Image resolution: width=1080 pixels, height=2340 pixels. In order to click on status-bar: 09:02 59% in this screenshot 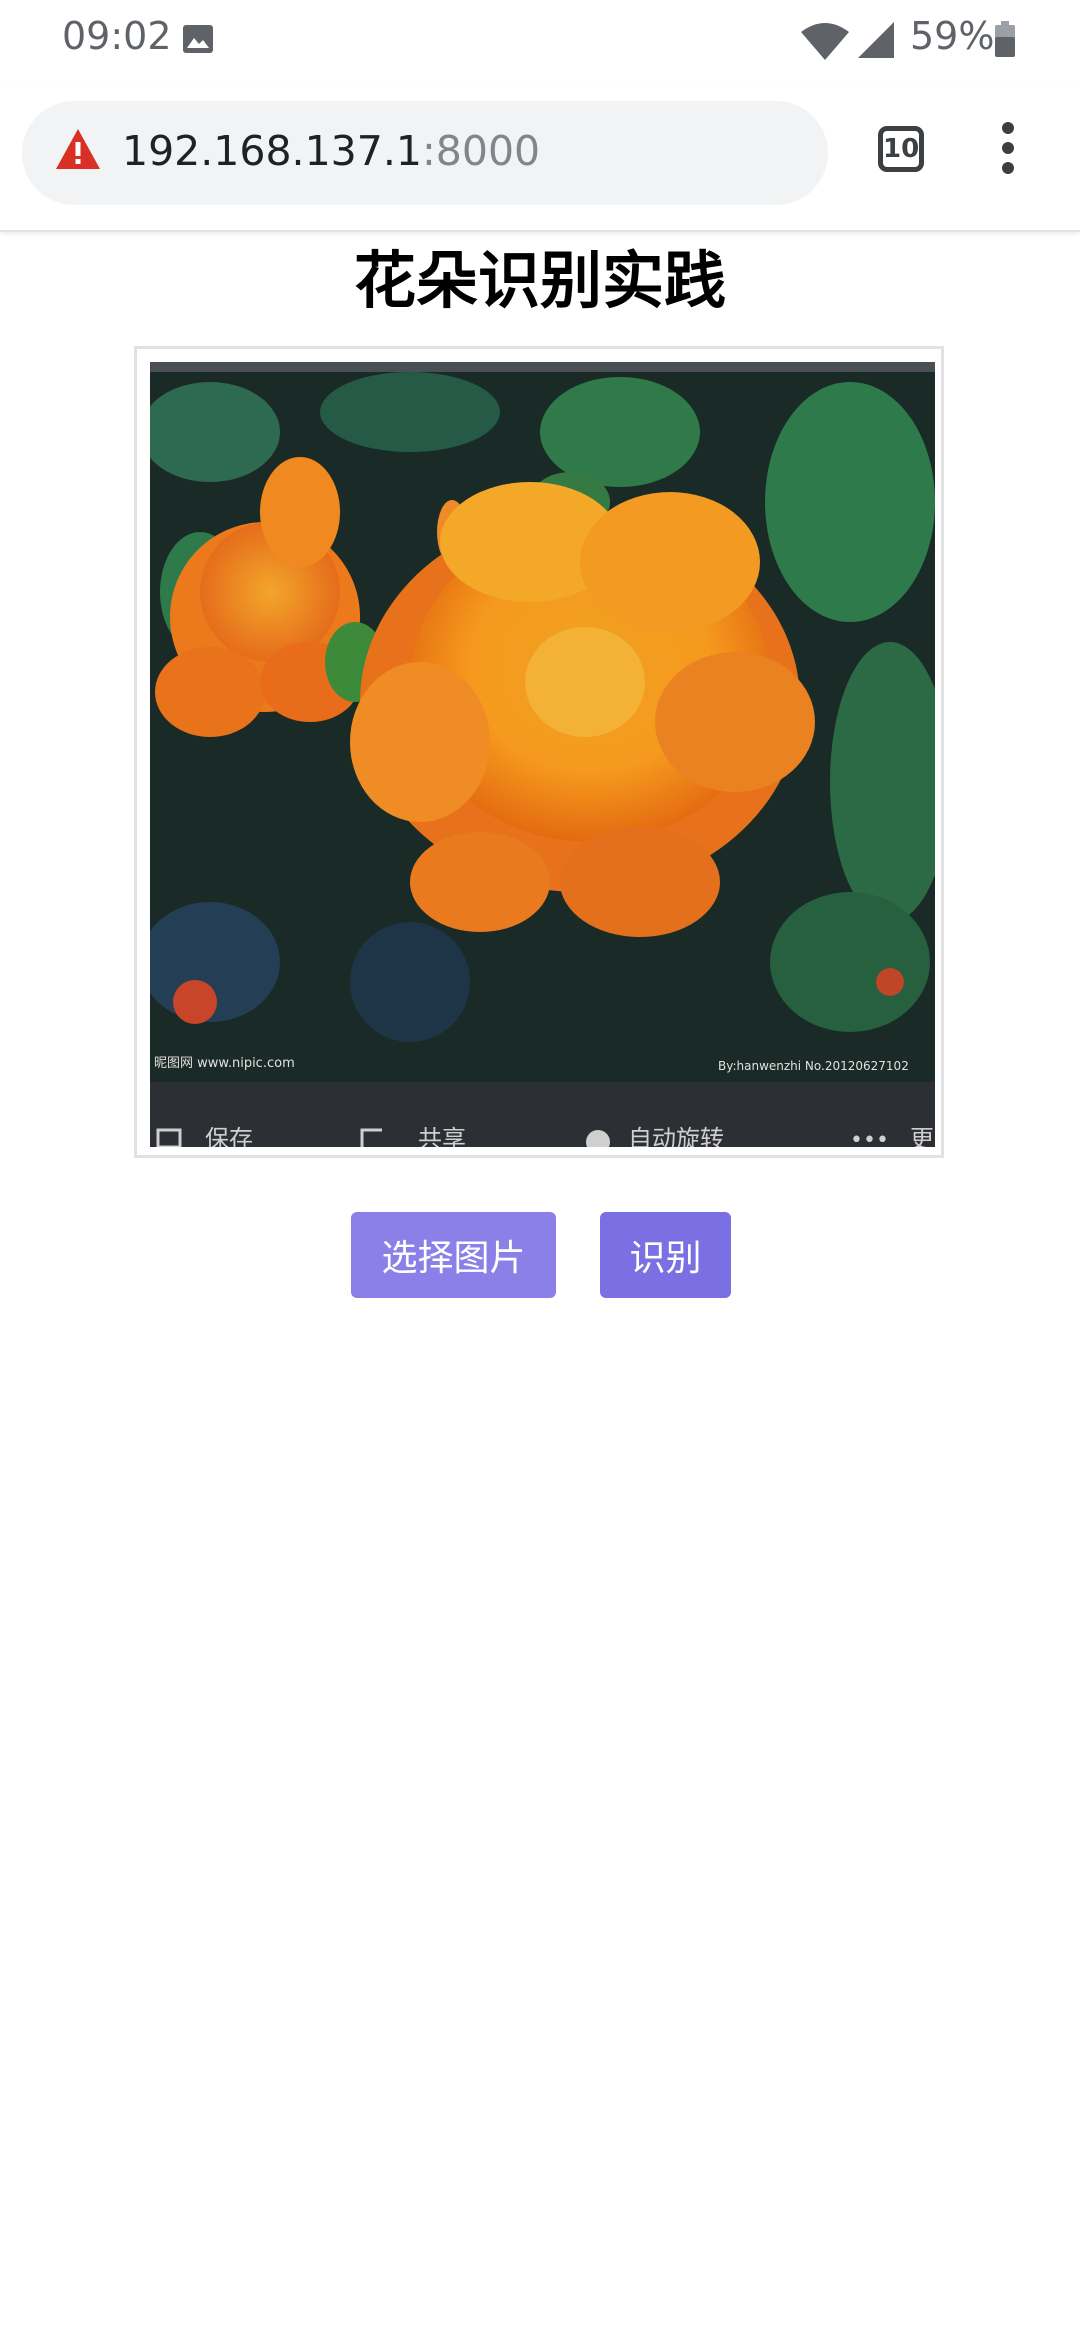, I will do `click(540, 42)`.